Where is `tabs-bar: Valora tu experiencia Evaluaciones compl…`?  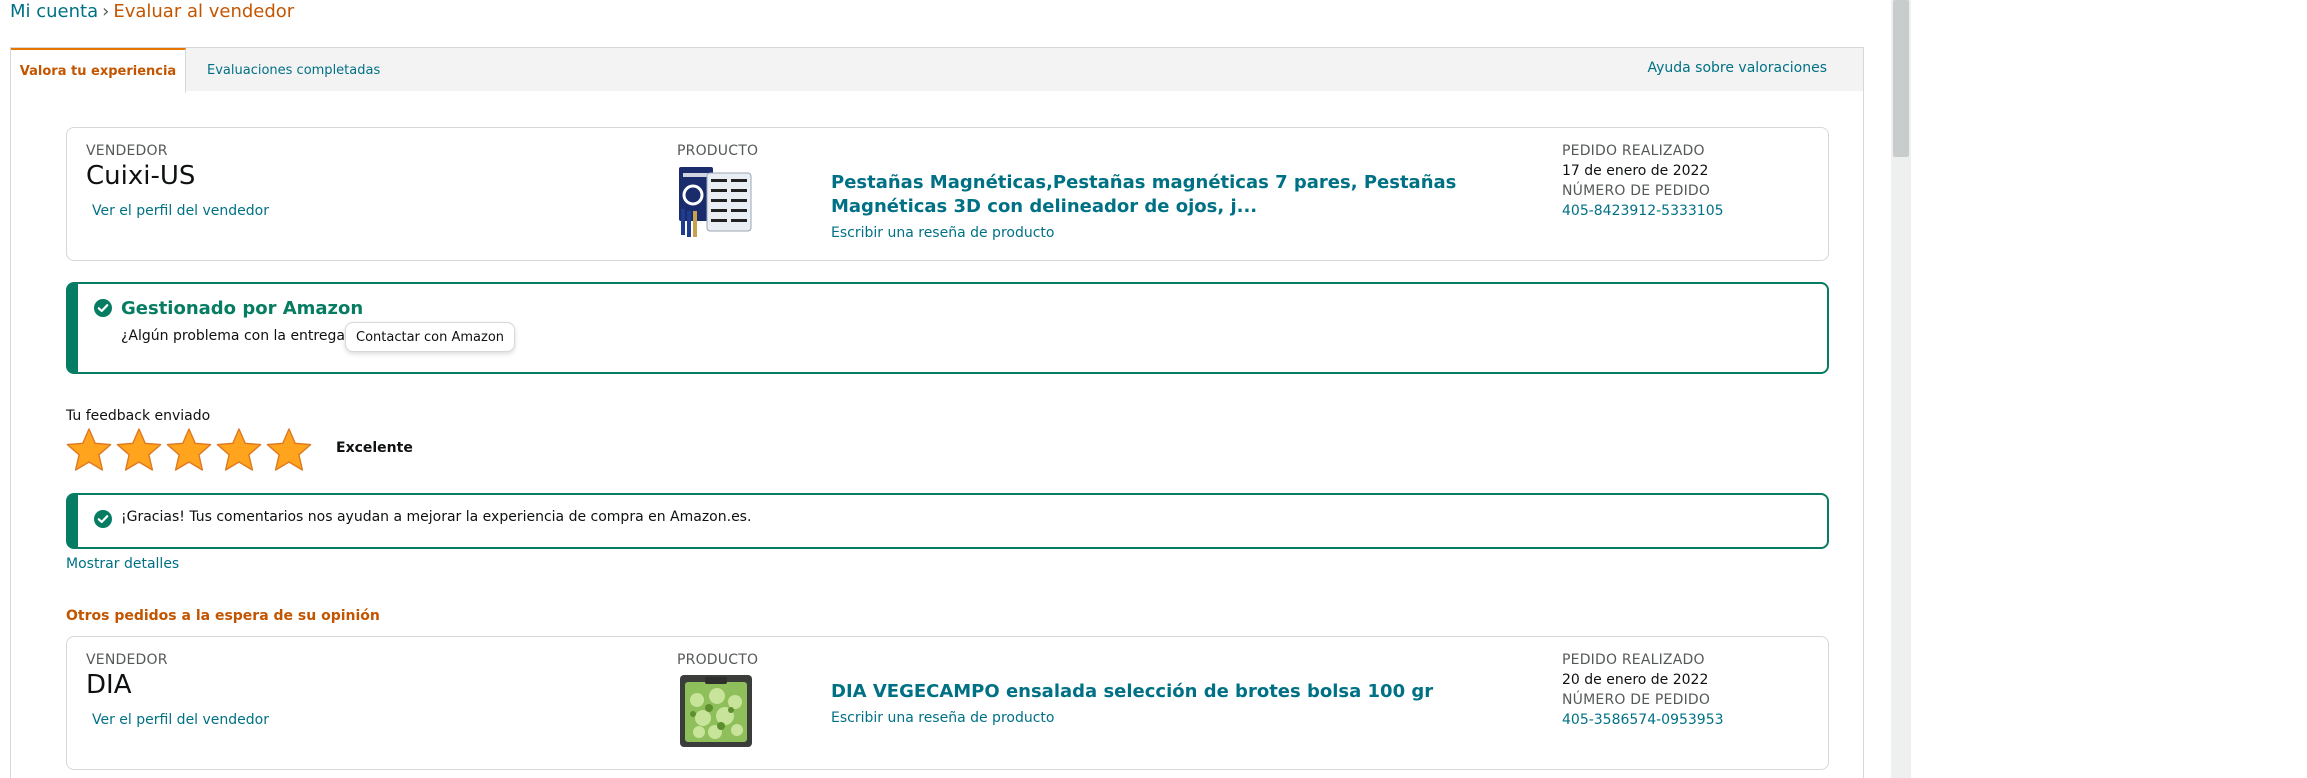
tabs-bar: Valora tu experiencia Evaluaciones compl… is located at coordinates (937, 69).